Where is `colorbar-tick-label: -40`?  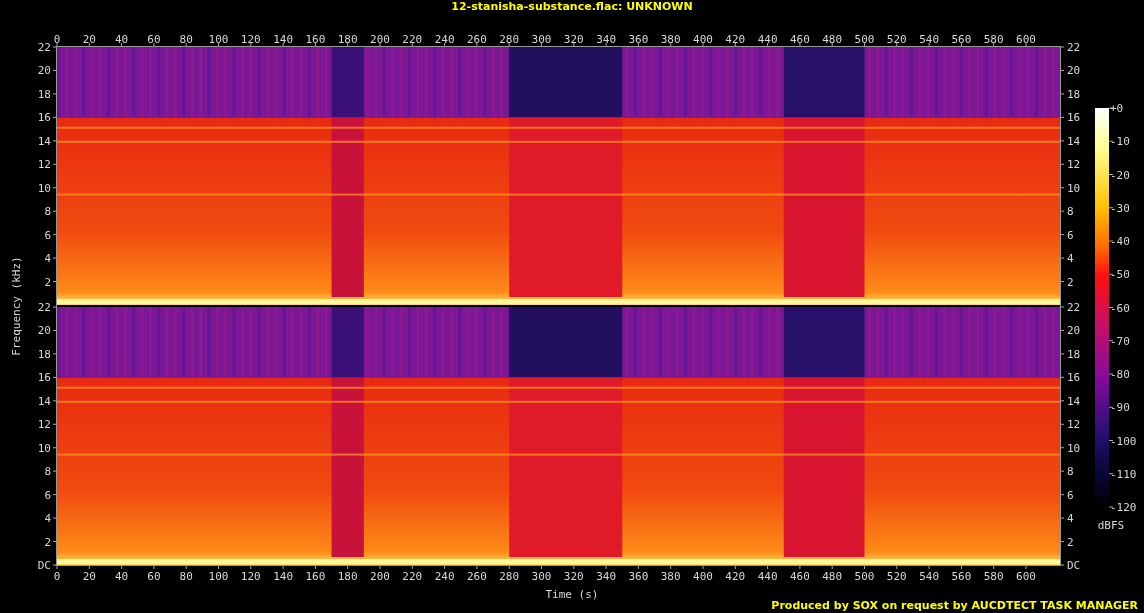
colorbar-tick-label: -40 is located at coordinates (1120, 241).